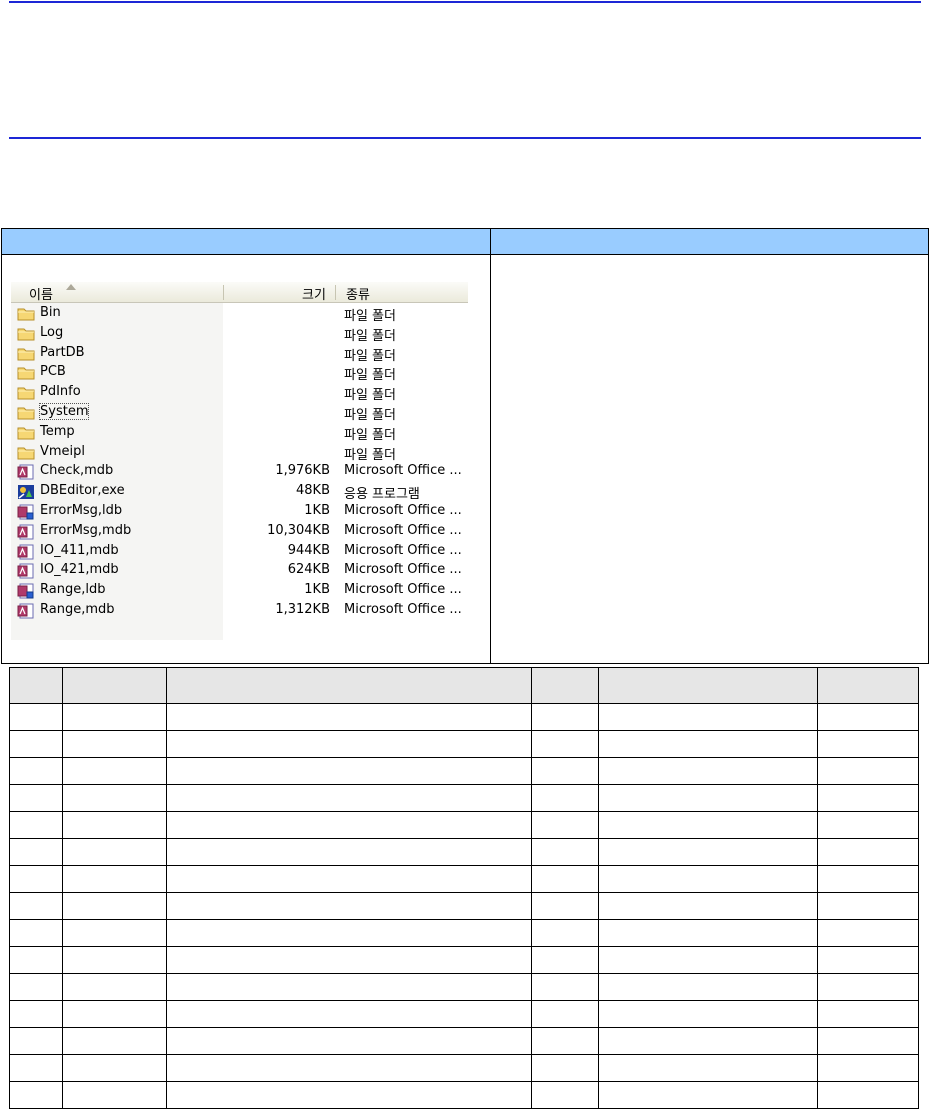 Image resolution: width=930 pixels, height=1109 pixels. Describe the element at coordinates (308, 550) in the screenshot. I see `file-size: 944KB` at that location.